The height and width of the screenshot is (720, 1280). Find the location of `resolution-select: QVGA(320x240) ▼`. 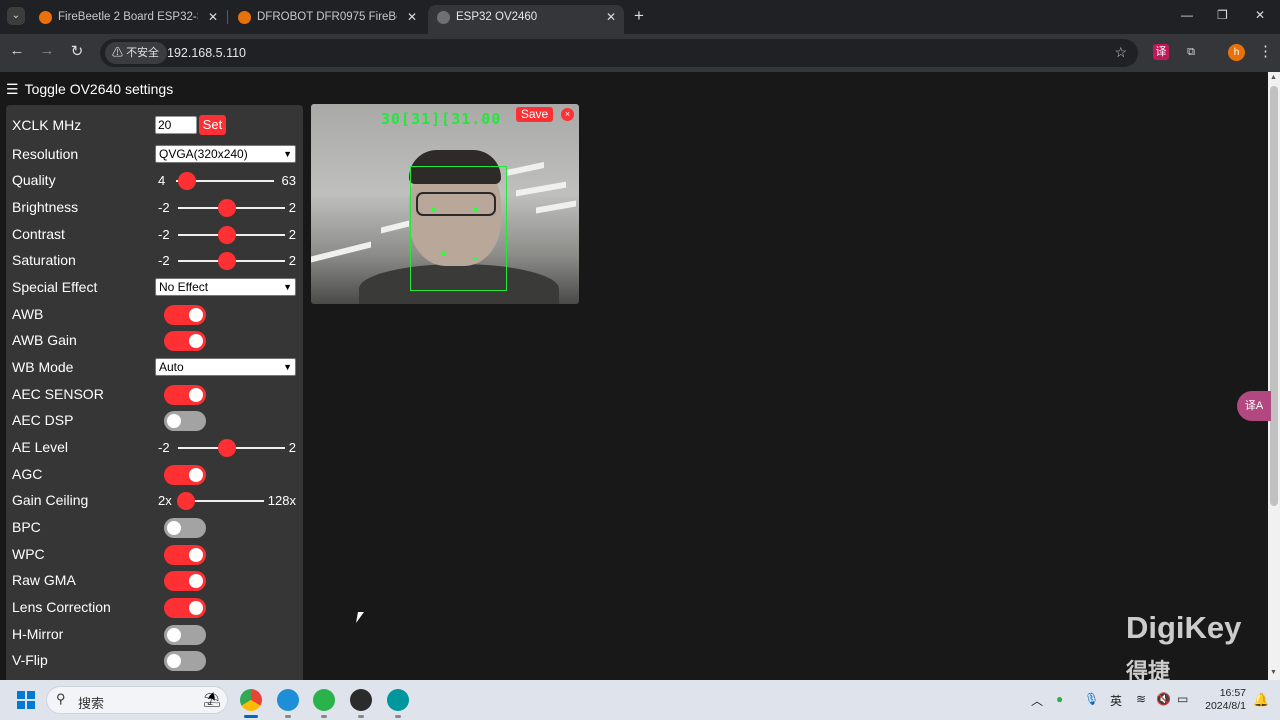

resolution-select: QVGA(320x240) ▼ is located at coordinates (225, 154).